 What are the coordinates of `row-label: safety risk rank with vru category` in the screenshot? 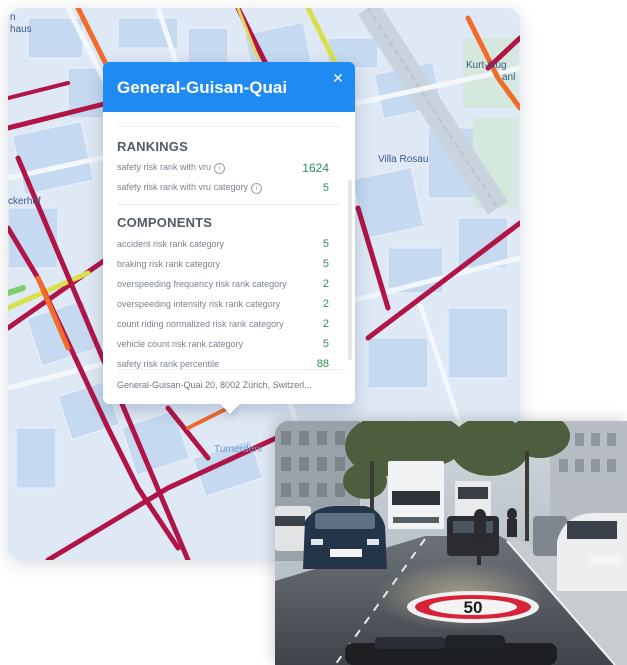 It's located at (183, 187).